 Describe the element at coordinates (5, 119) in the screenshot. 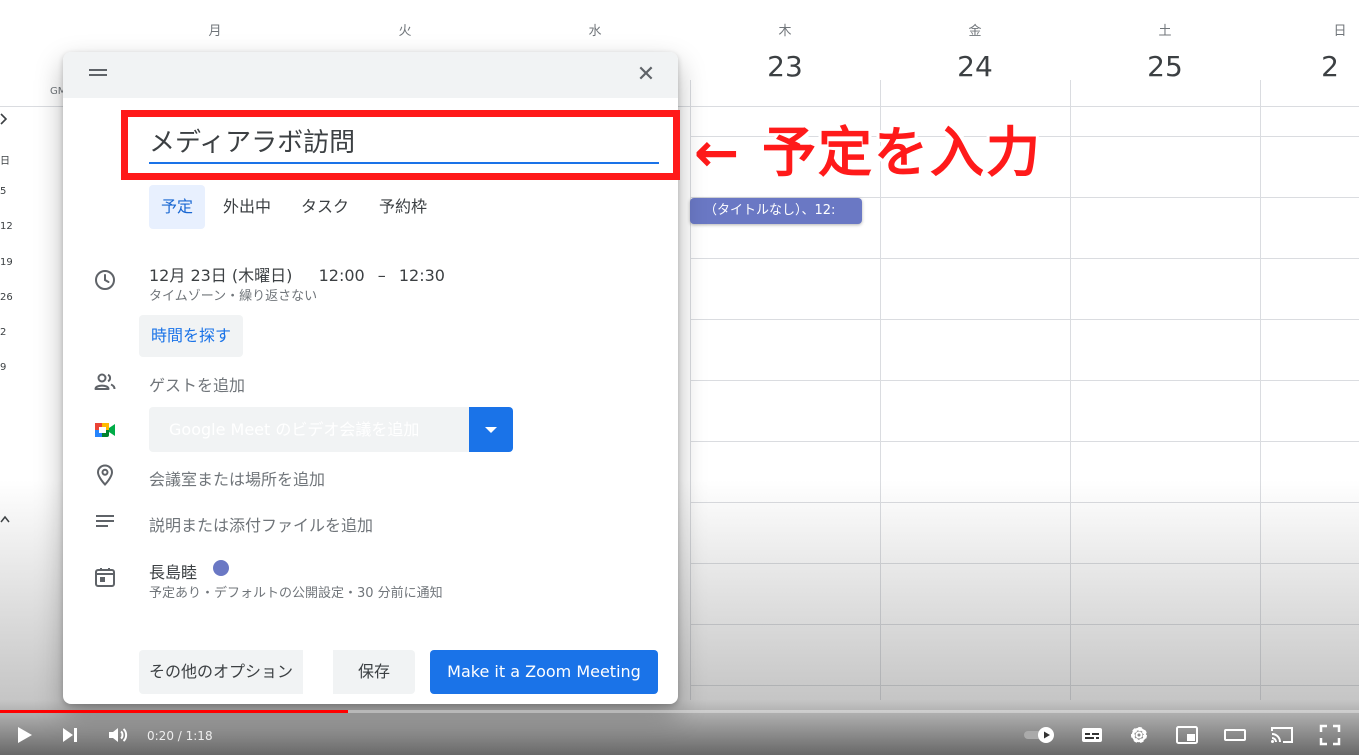

I see `chevron-right-icon` at that location.